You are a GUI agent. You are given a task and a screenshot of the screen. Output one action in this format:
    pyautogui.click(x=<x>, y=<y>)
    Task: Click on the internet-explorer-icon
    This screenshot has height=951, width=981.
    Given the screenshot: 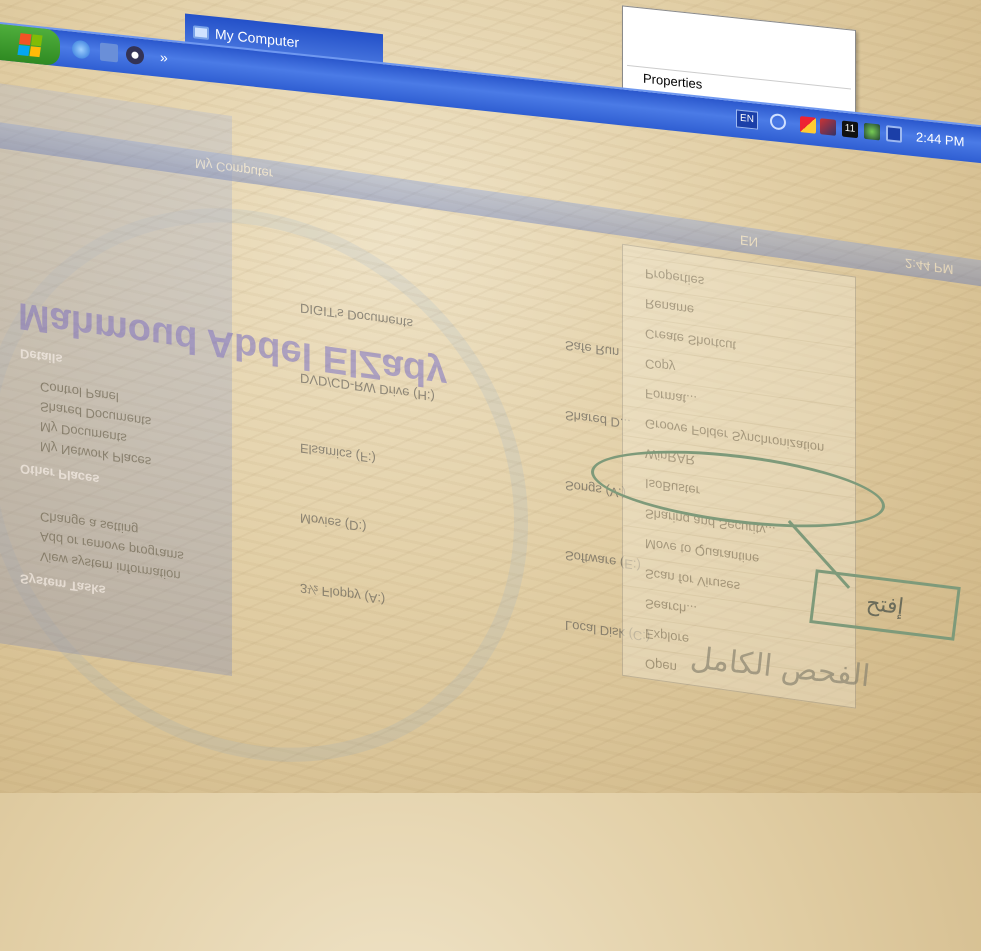 What is the action you would take?
    pyautogui.click(x=81, y=49)
    